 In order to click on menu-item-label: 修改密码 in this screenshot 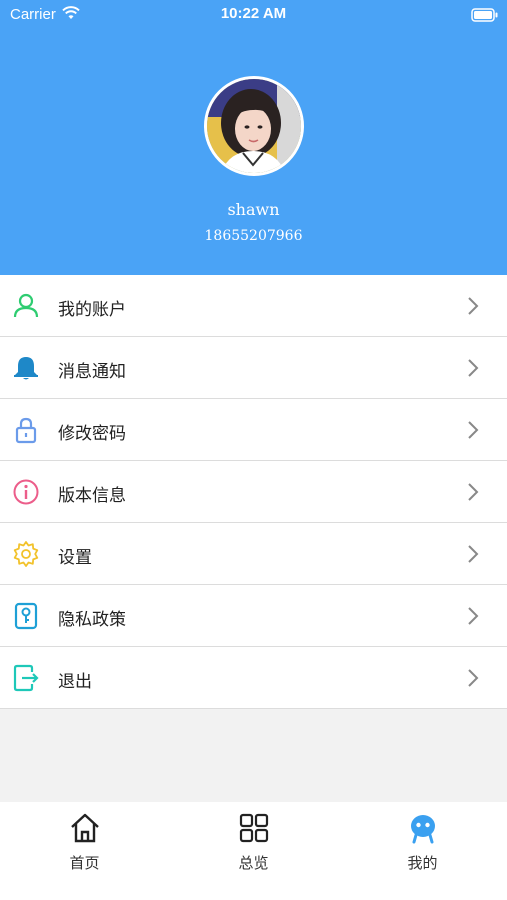, I will do `click(92, 434)`.